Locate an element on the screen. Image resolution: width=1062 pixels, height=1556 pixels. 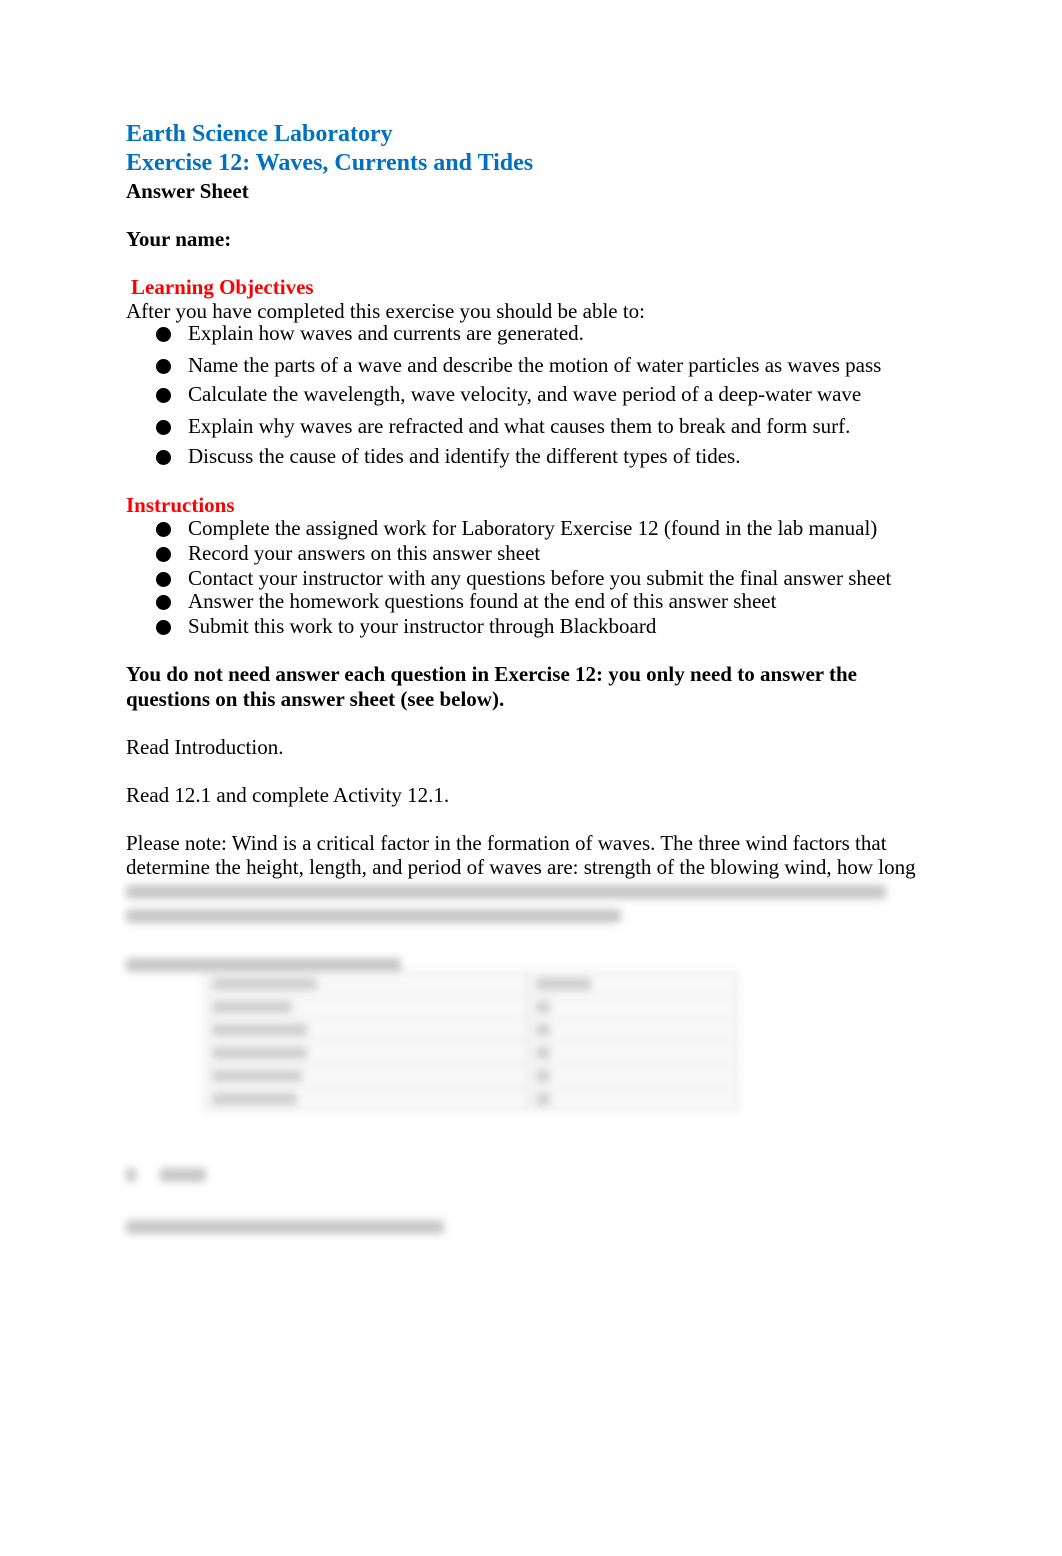
instruction-text: Record your answers on this answer sheet is located at coordinates (364, 553).